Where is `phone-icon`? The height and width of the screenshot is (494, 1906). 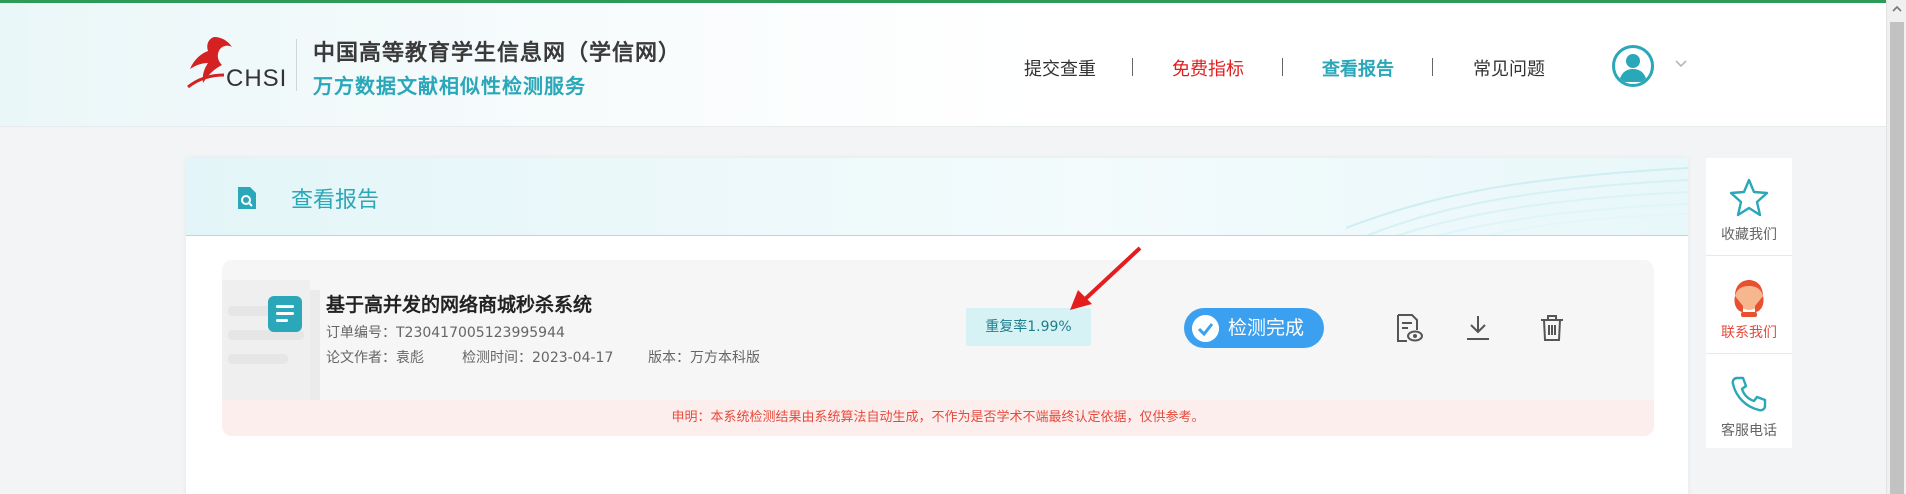
phone-icon is located at coordinates (1749, 394).